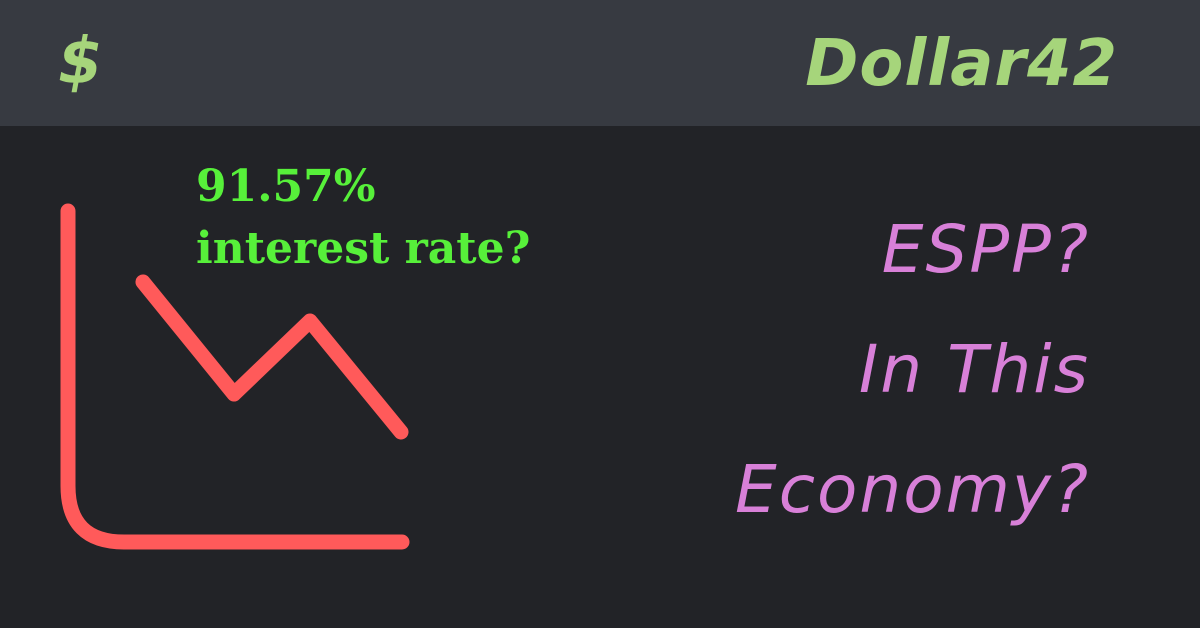  What do you see at coordinates (985, 249) in the screenshot?
I see `headline-line-1: ESPP?` at bounding box center [985, 249].